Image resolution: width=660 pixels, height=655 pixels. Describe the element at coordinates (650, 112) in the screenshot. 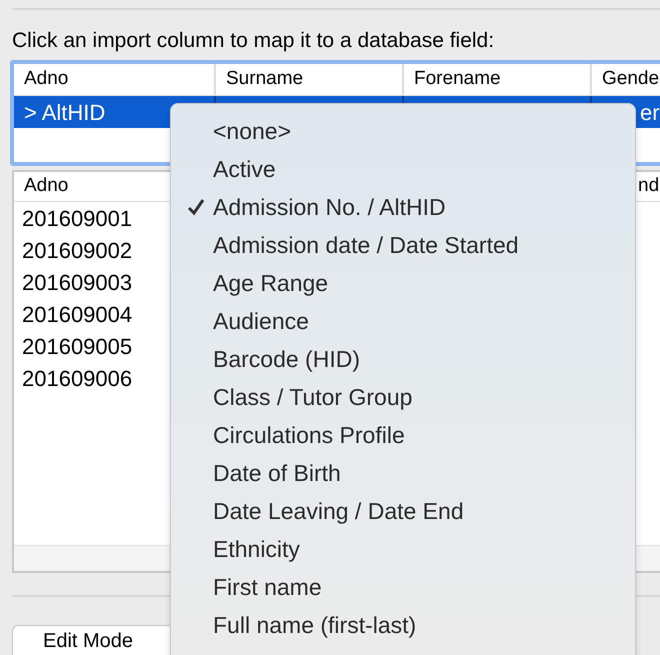

I see `table-cell-text: er` at that location.